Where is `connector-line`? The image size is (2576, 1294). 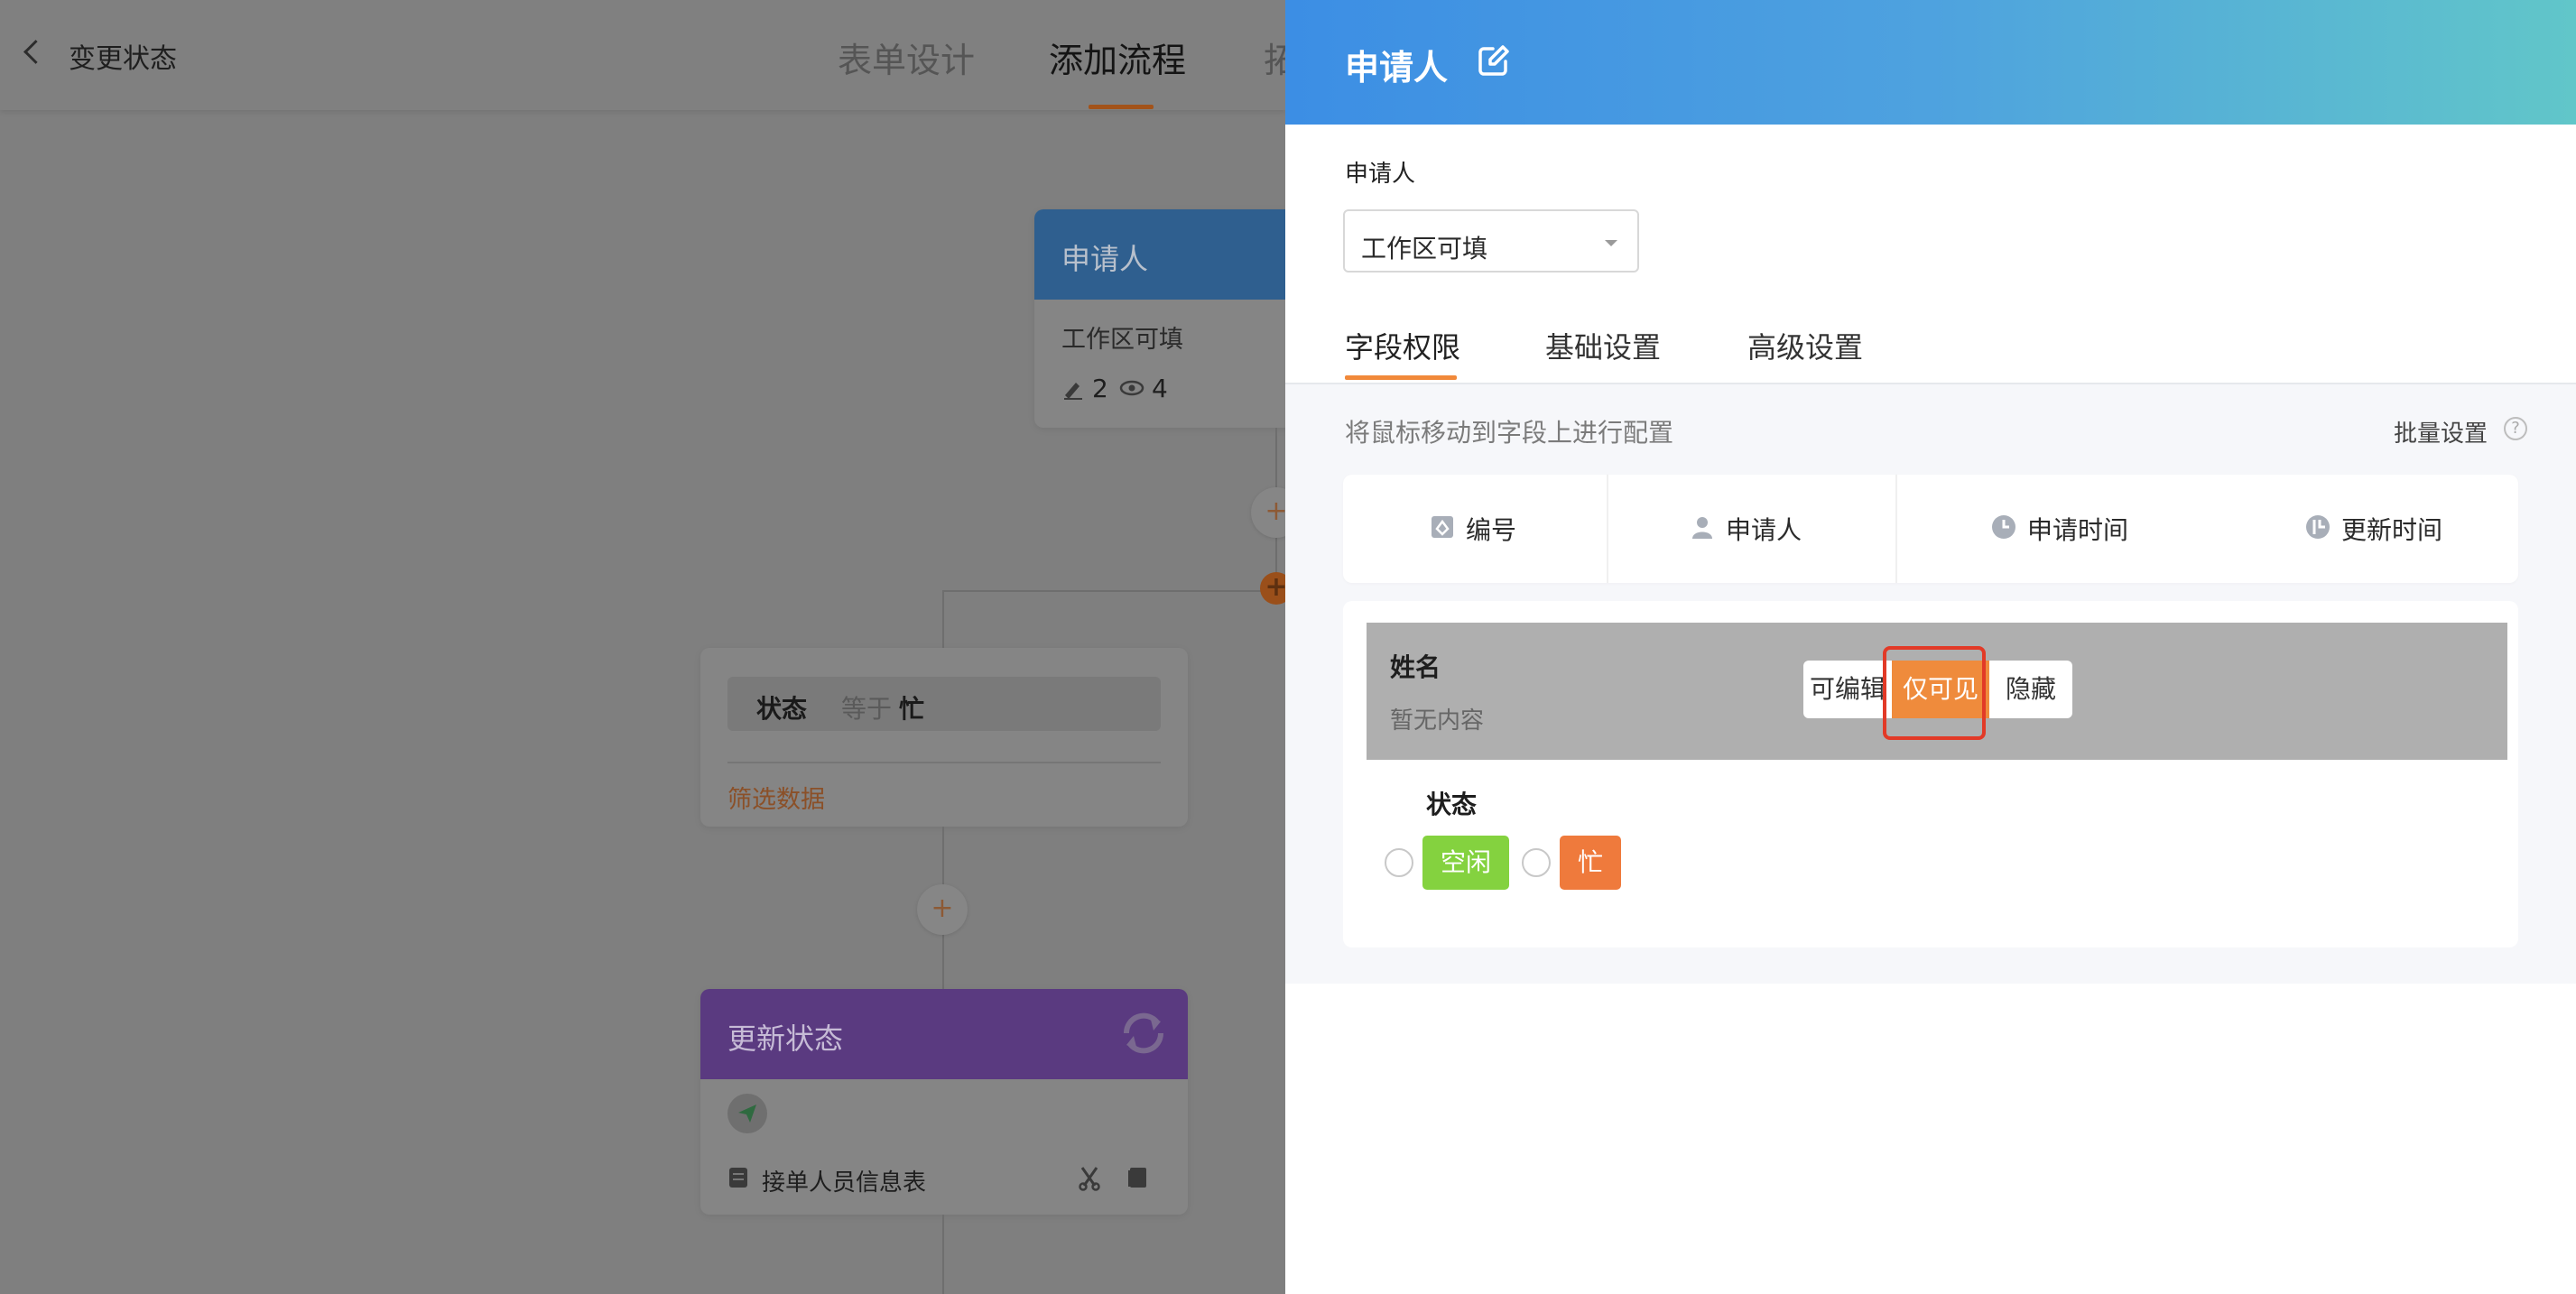 connector-line is located at coordinates (943, 1254).